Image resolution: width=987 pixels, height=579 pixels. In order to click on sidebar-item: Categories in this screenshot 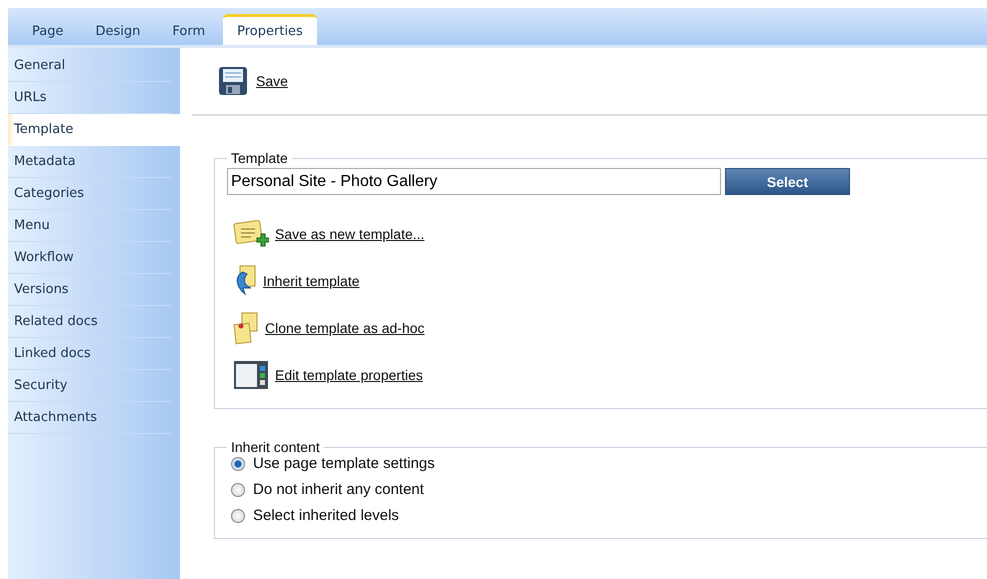, I will do `click(90, 194)`.